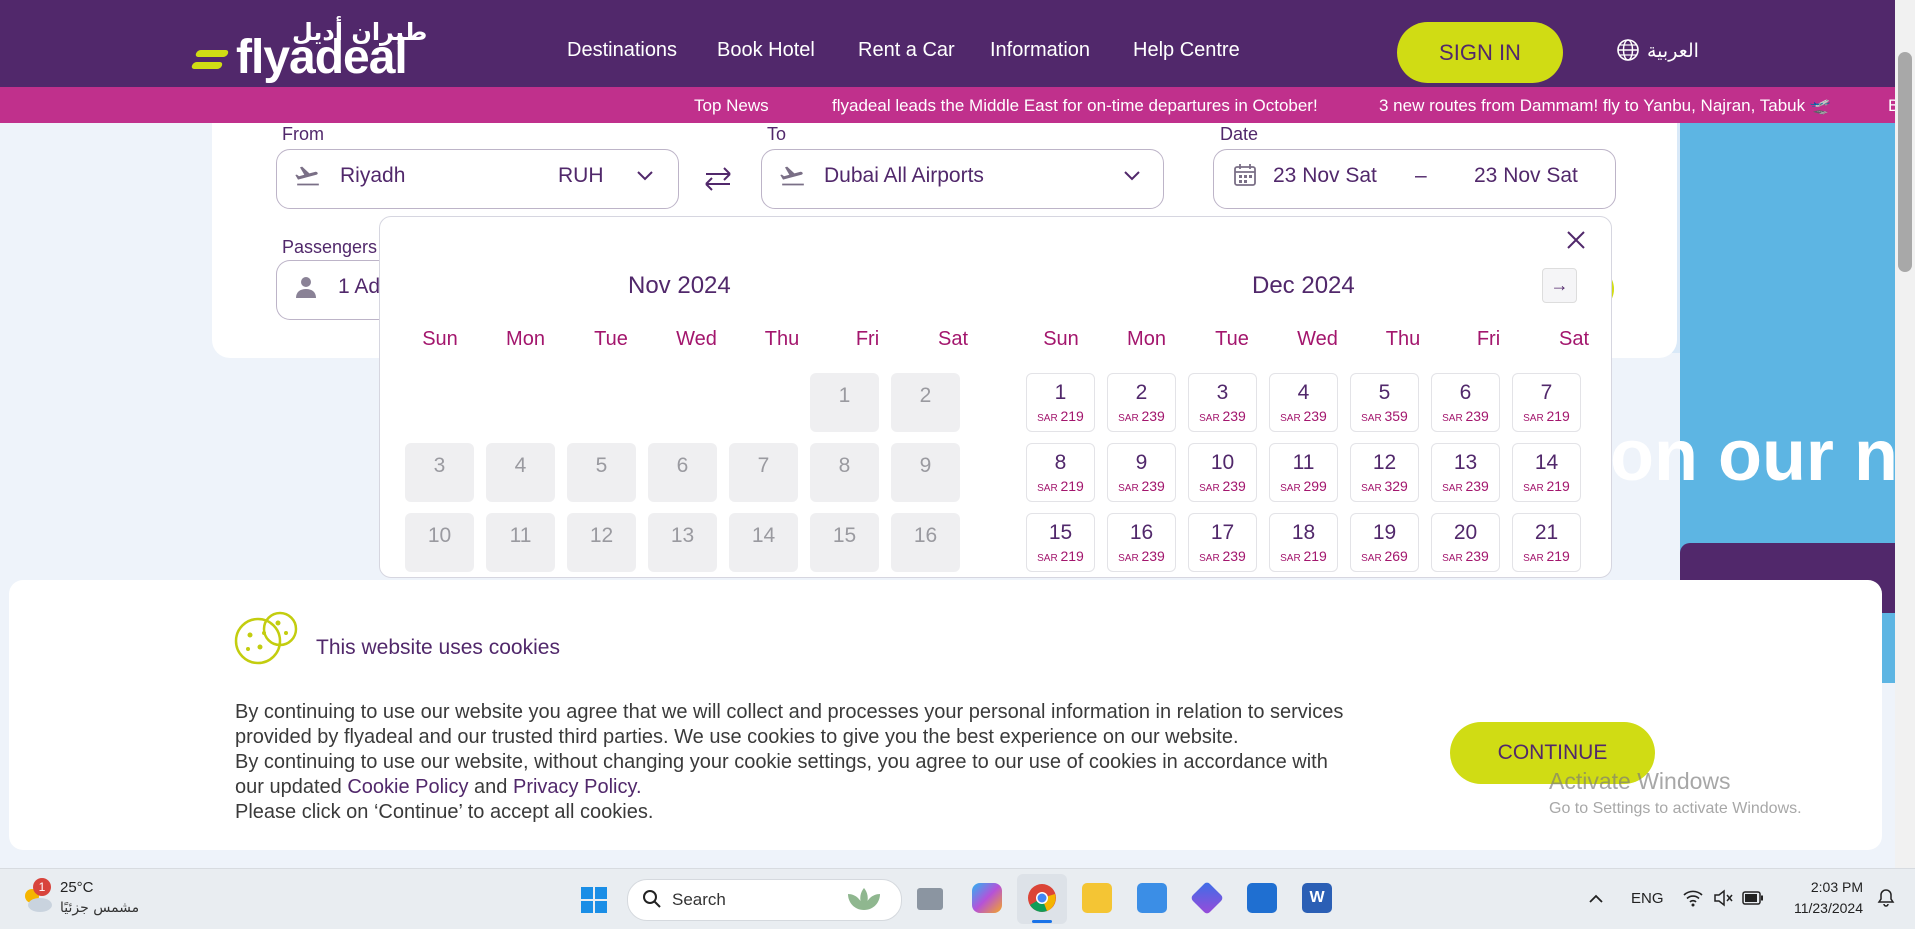  Describe the element at coordinates (77, 887) in the screenshot. I see `weather-temp: 25°C` at that location.